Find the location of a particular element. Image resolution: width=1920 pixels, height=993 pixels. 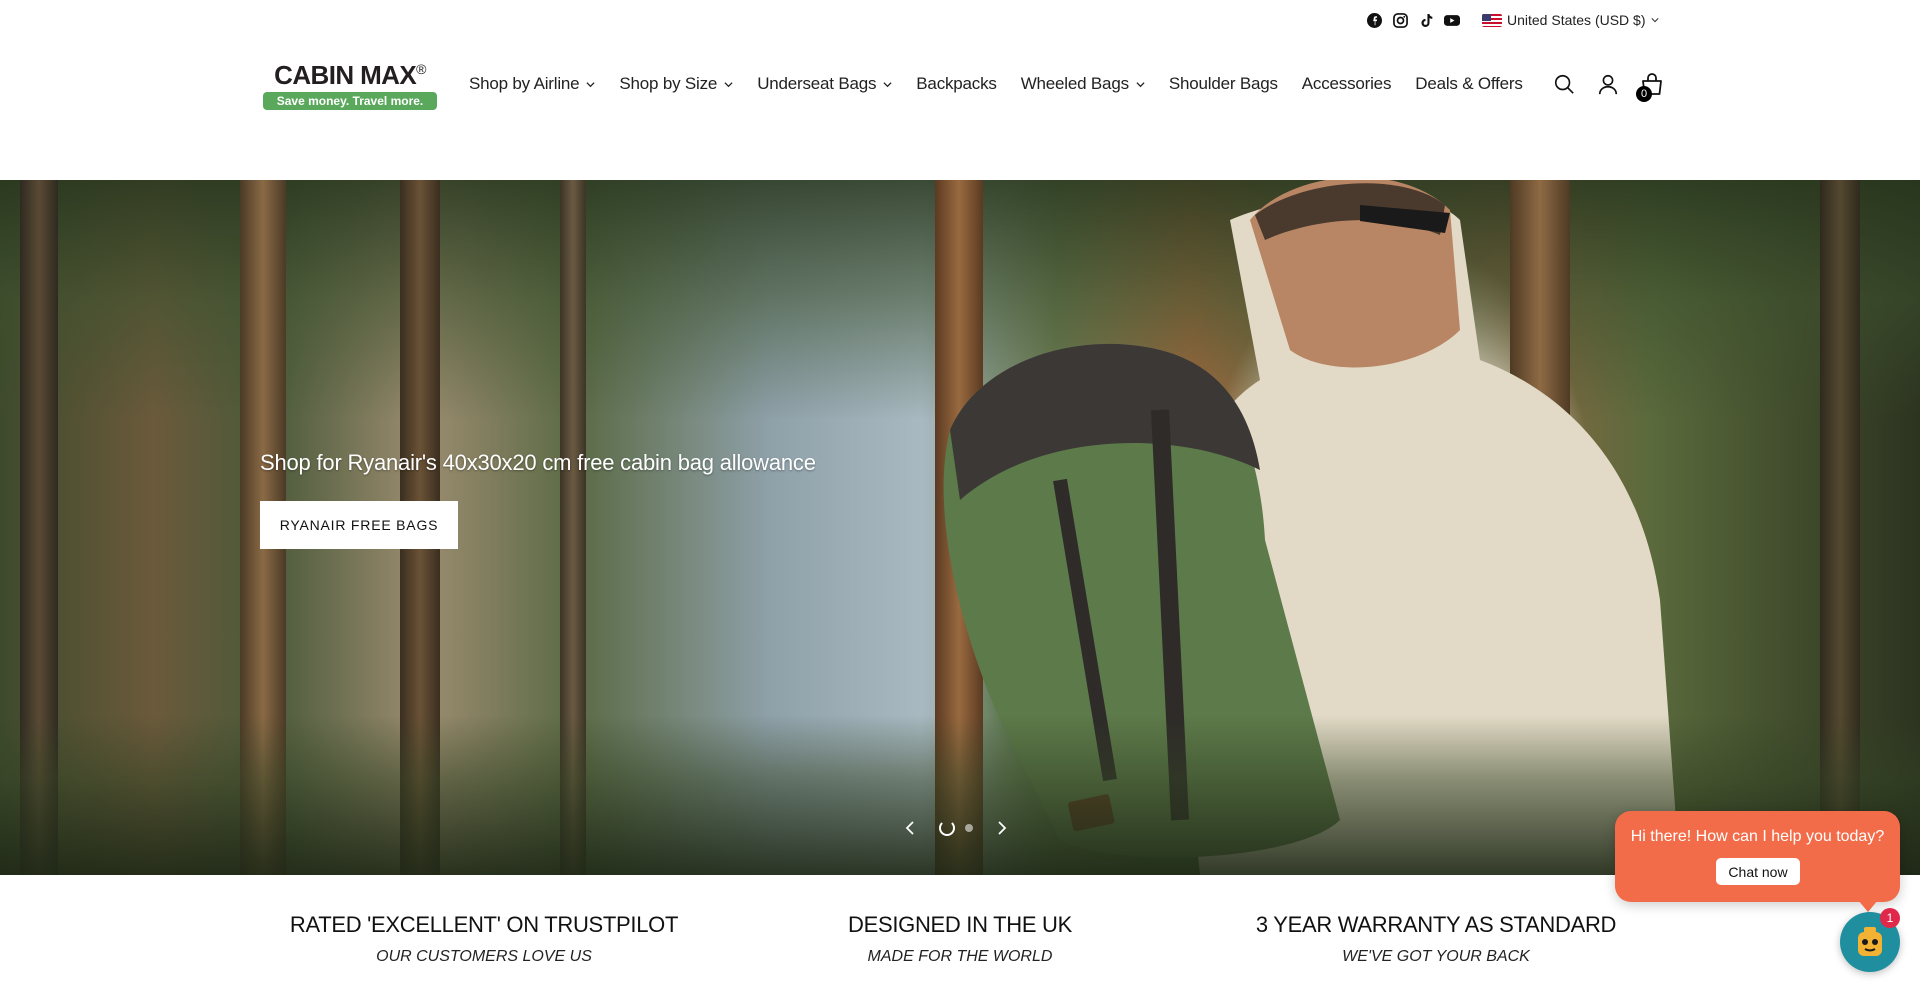

nav-item-label: Underseat Bags is located at coordinates (817, 83).